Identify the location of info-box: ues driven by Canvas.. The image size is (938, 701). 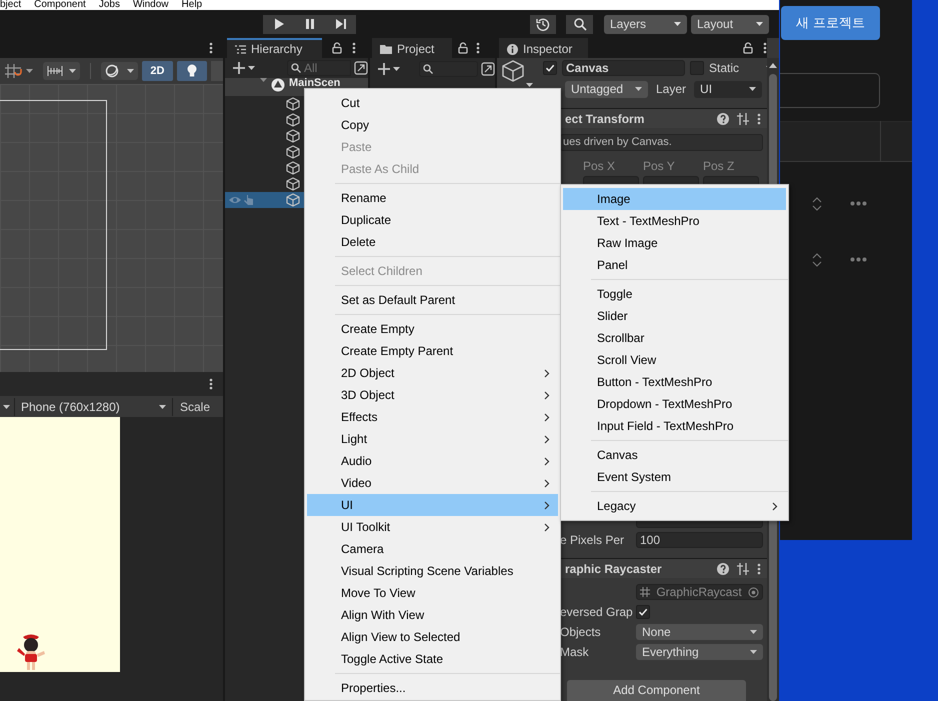
(661, 142).